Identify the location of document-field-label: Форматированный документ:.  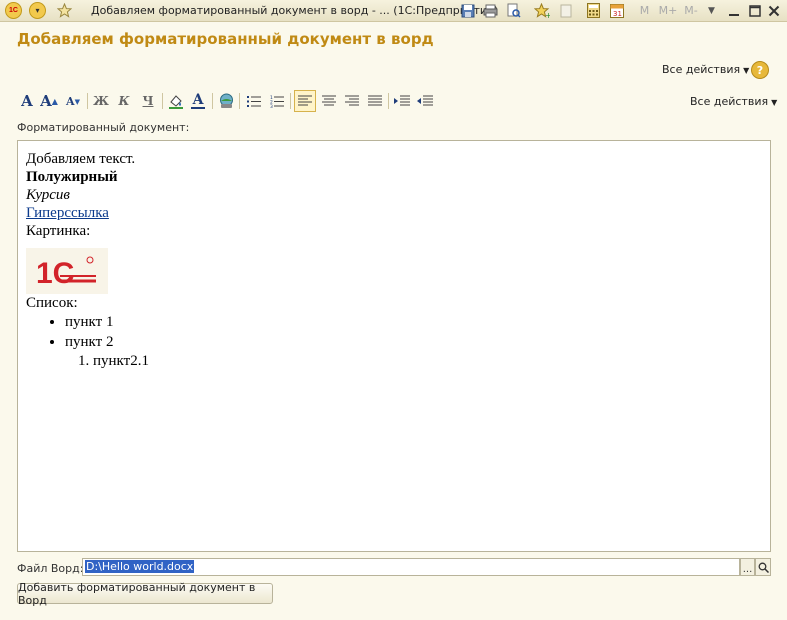
(103, 127).